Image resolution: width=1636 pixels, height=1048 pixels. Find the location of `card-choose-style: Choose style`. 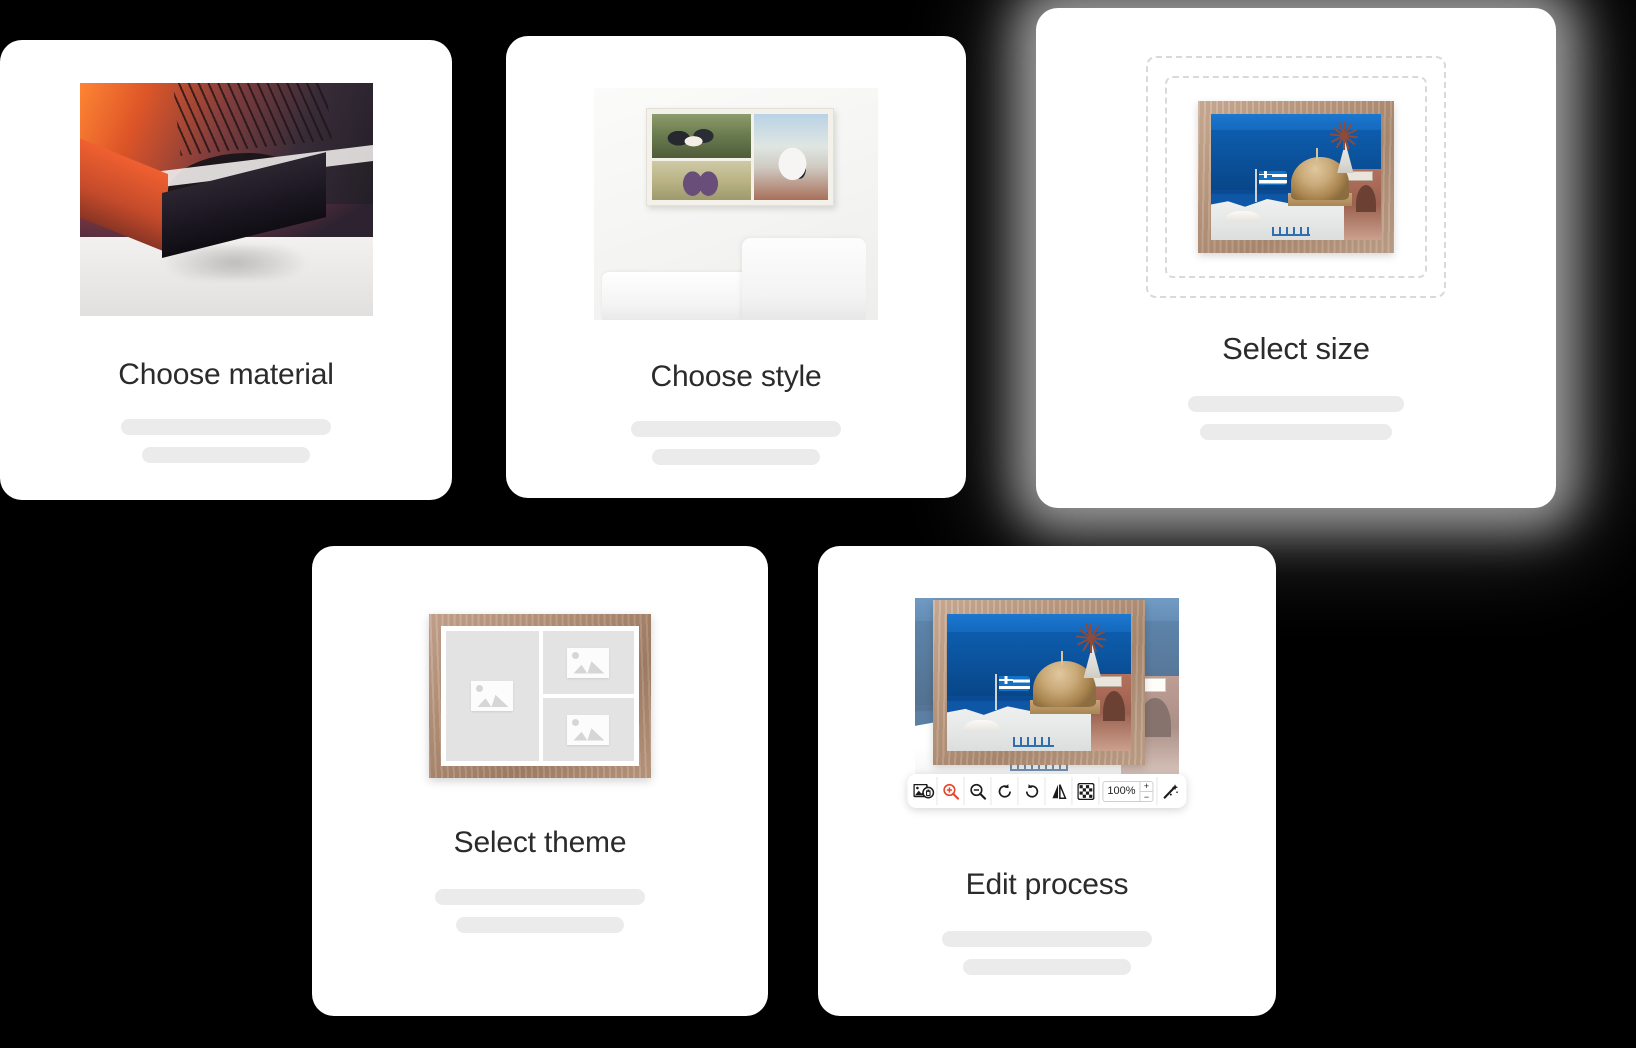

card-choose-style: Choose style is located at coordinates (736, 267).